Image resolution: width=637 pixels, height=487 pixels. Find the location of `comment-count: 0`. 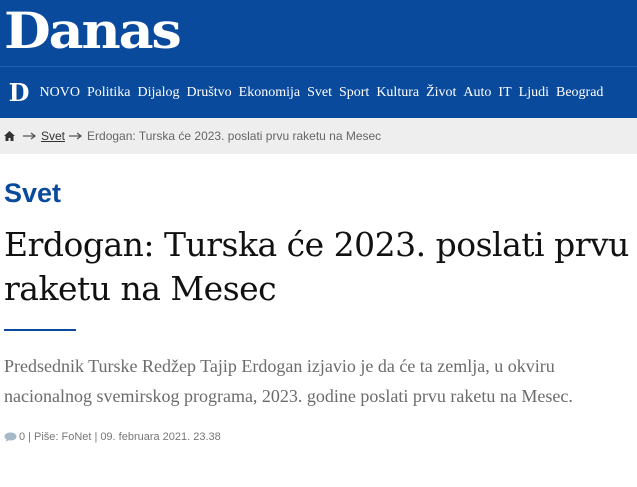

comment-count: 0 is located at coordinates (22, 437).